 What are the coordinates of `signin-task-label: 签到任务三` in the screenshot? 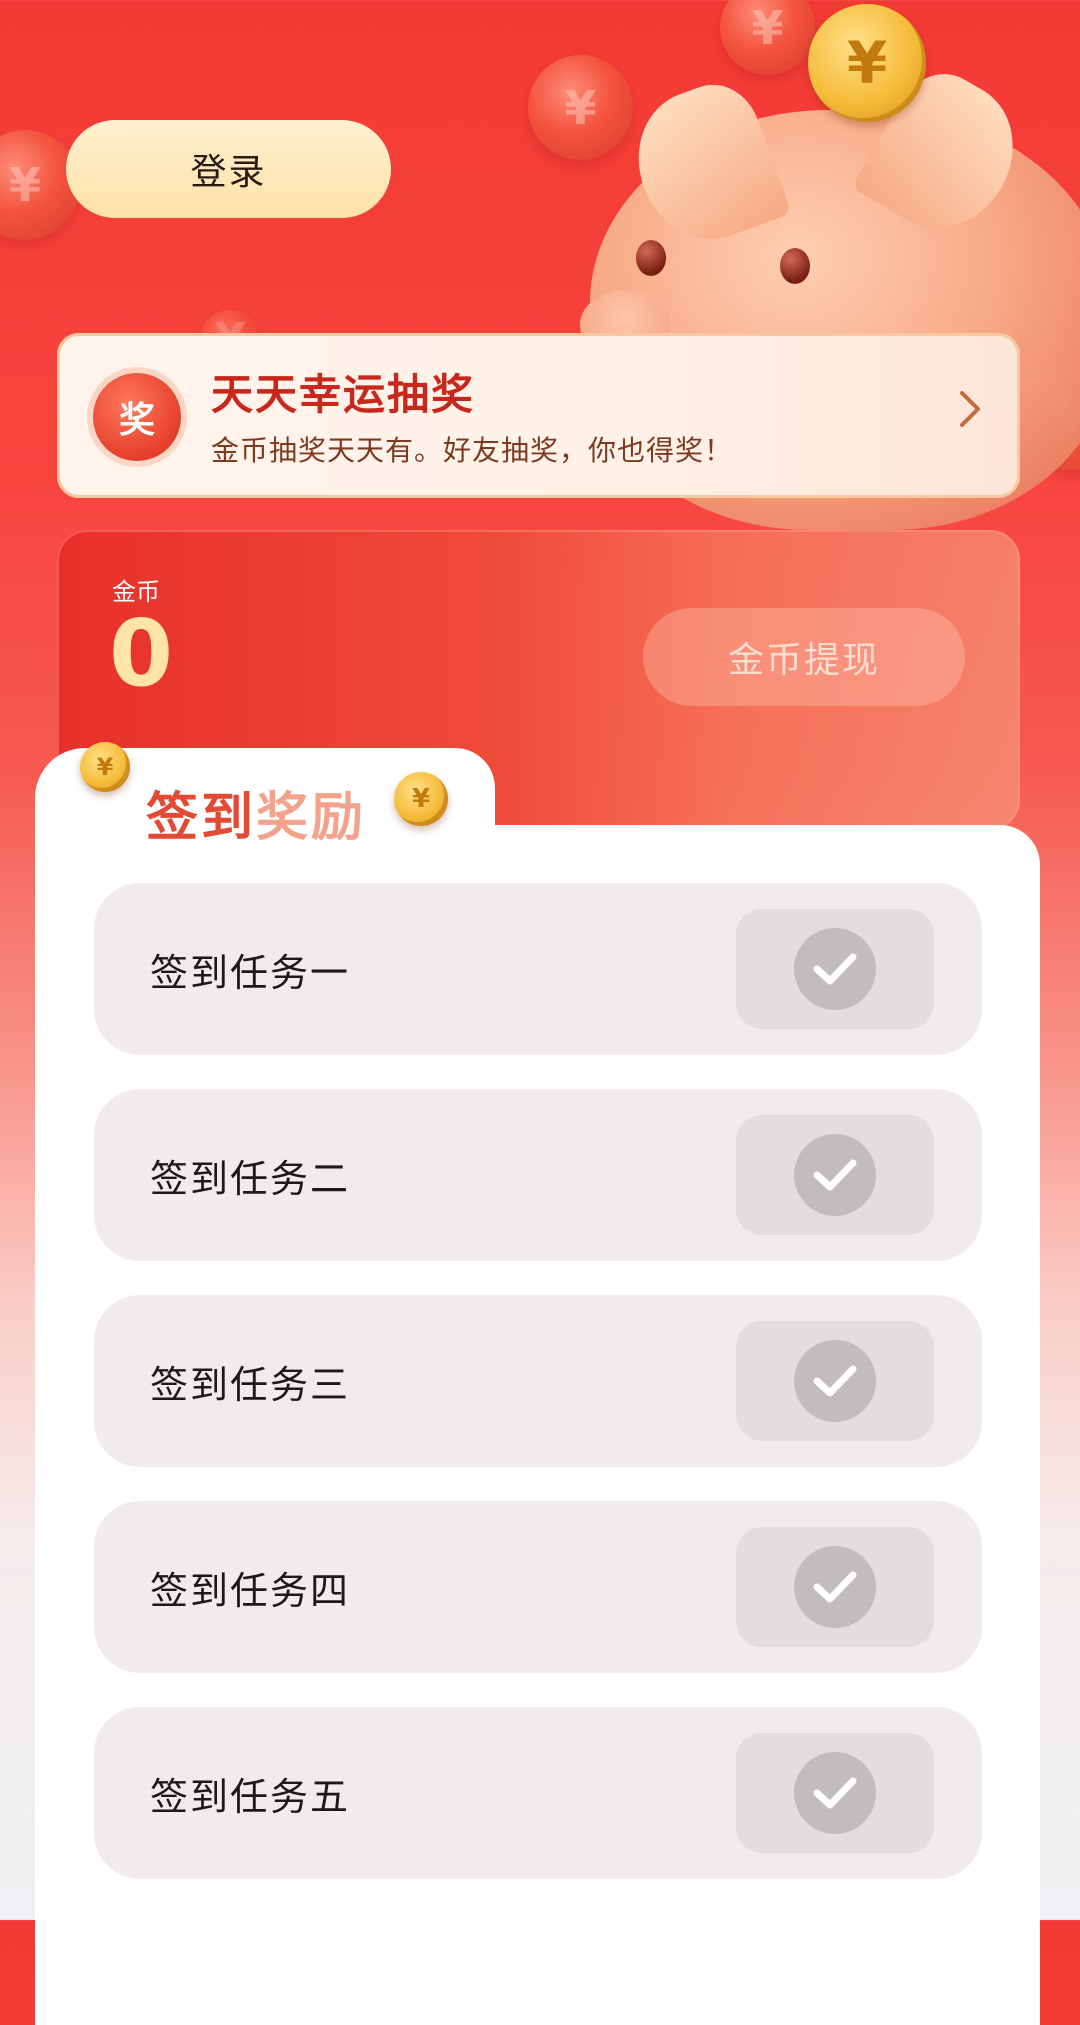 It's located at (250, 1384).